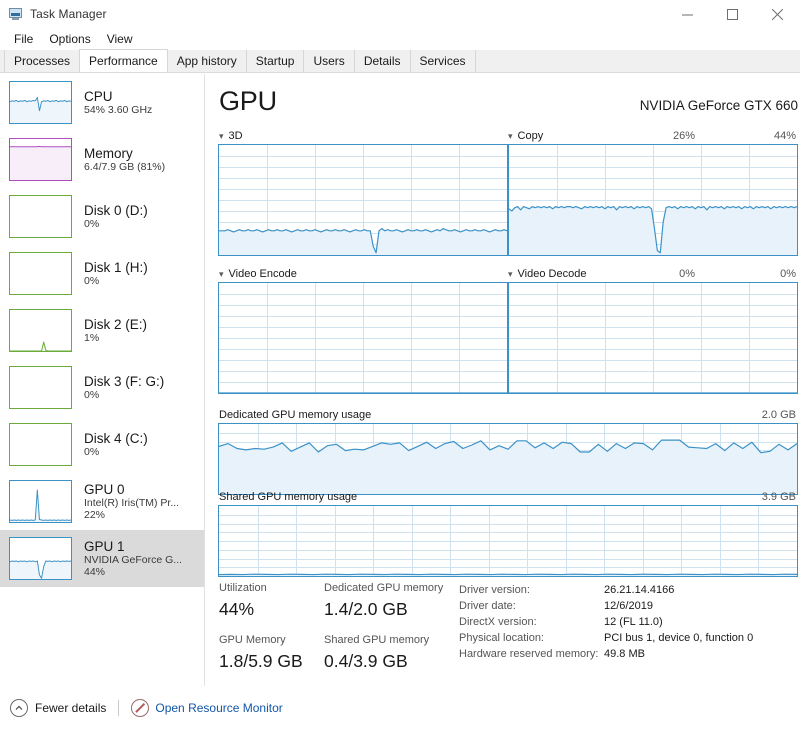 This screenshot has height=729, width=800. Describe the element at coordinates (377, 640) in the screenshot. I see `stat-label-shared-gpu-memory: Shared GPU memory` at that location.